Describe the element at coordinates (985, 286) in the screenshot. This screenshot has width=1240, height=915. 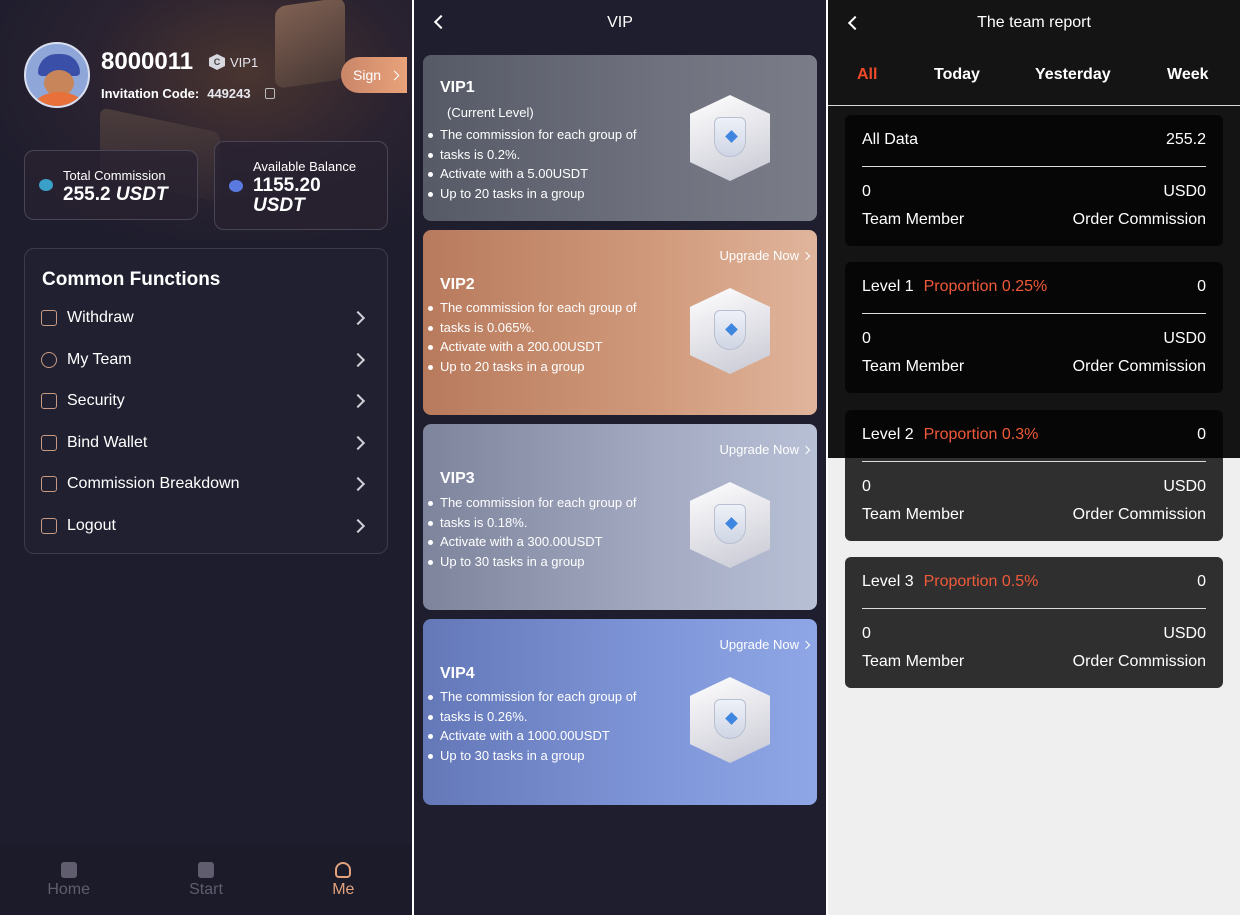
I see `proportion-label: Proportion 0.25%` at that location.